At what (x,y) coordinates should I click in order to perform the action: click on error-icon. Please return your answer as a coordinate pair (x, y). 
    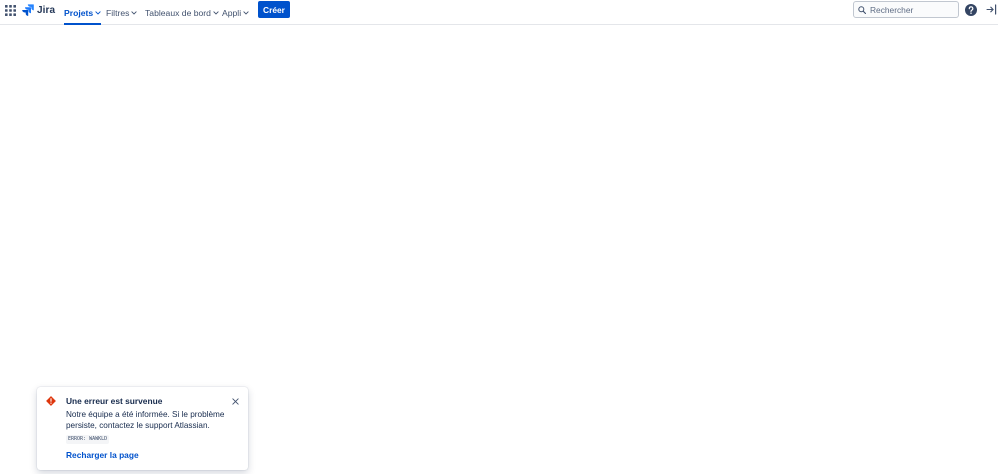
    Looking at the image, I should click on (51, 401).